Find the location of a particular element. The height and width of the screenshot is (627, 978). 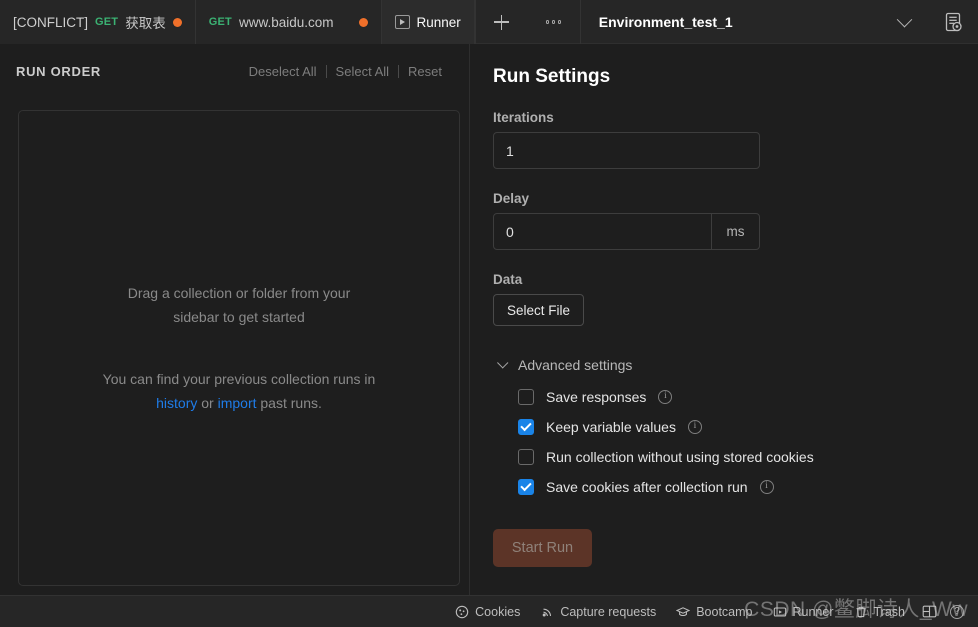

option-save-cookies-after-run: Save cookies after collection run i is located at coordinates (748, 487).